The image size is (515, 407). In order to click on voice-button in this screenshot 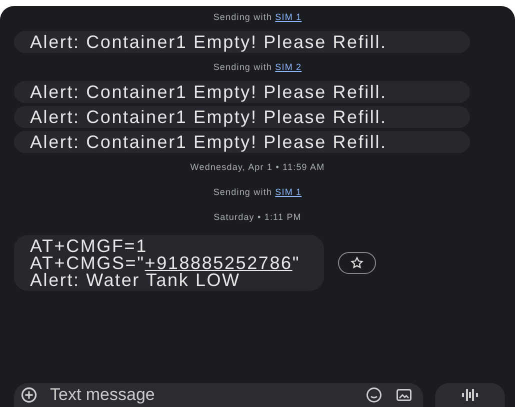, I will do `click(470, 395)`.